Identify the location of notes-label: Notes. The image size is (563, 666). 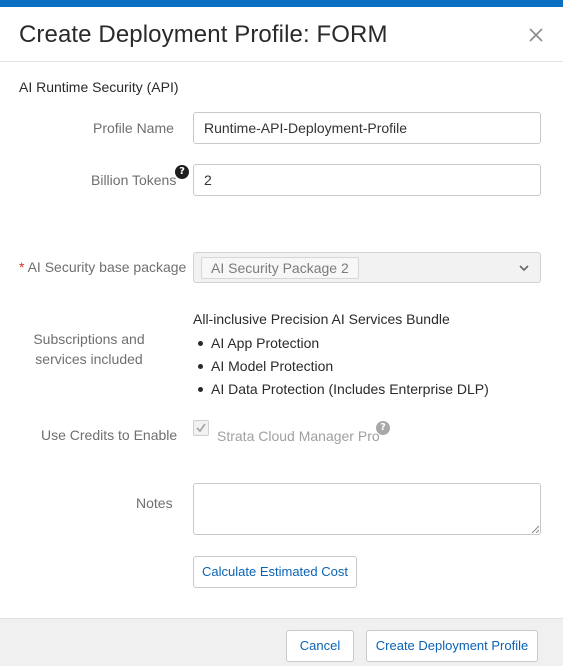
(154, 503).